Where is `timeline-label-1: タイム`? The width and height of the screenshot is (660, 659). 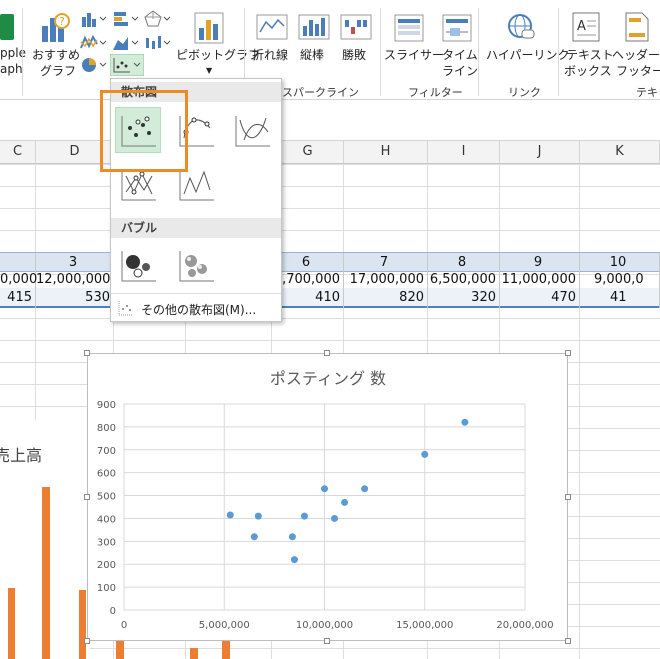 timeline-label-1: タイム is located at coordinates (460, 55).